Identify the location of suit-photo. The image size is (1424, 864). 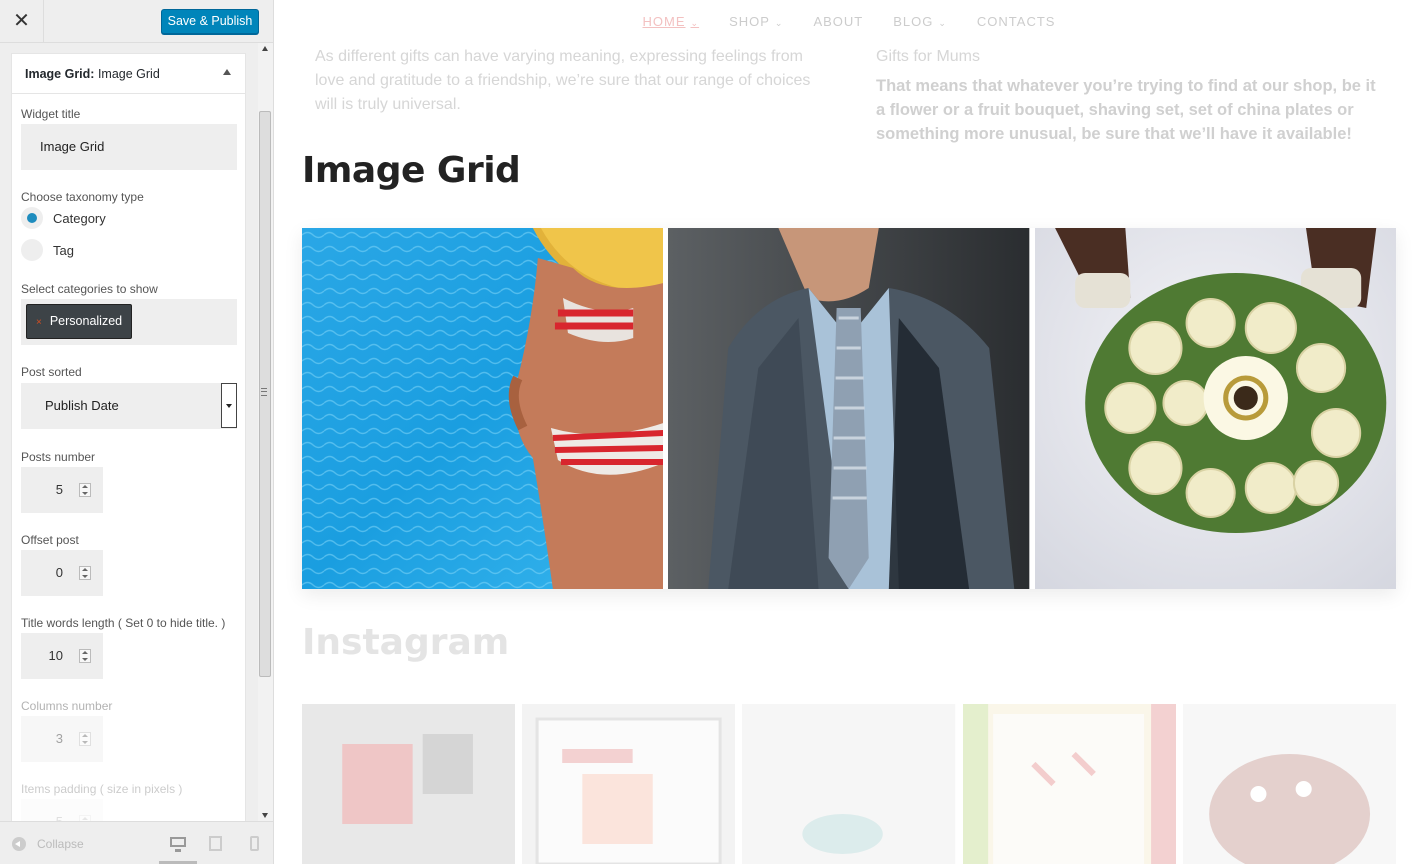
(849, 408).